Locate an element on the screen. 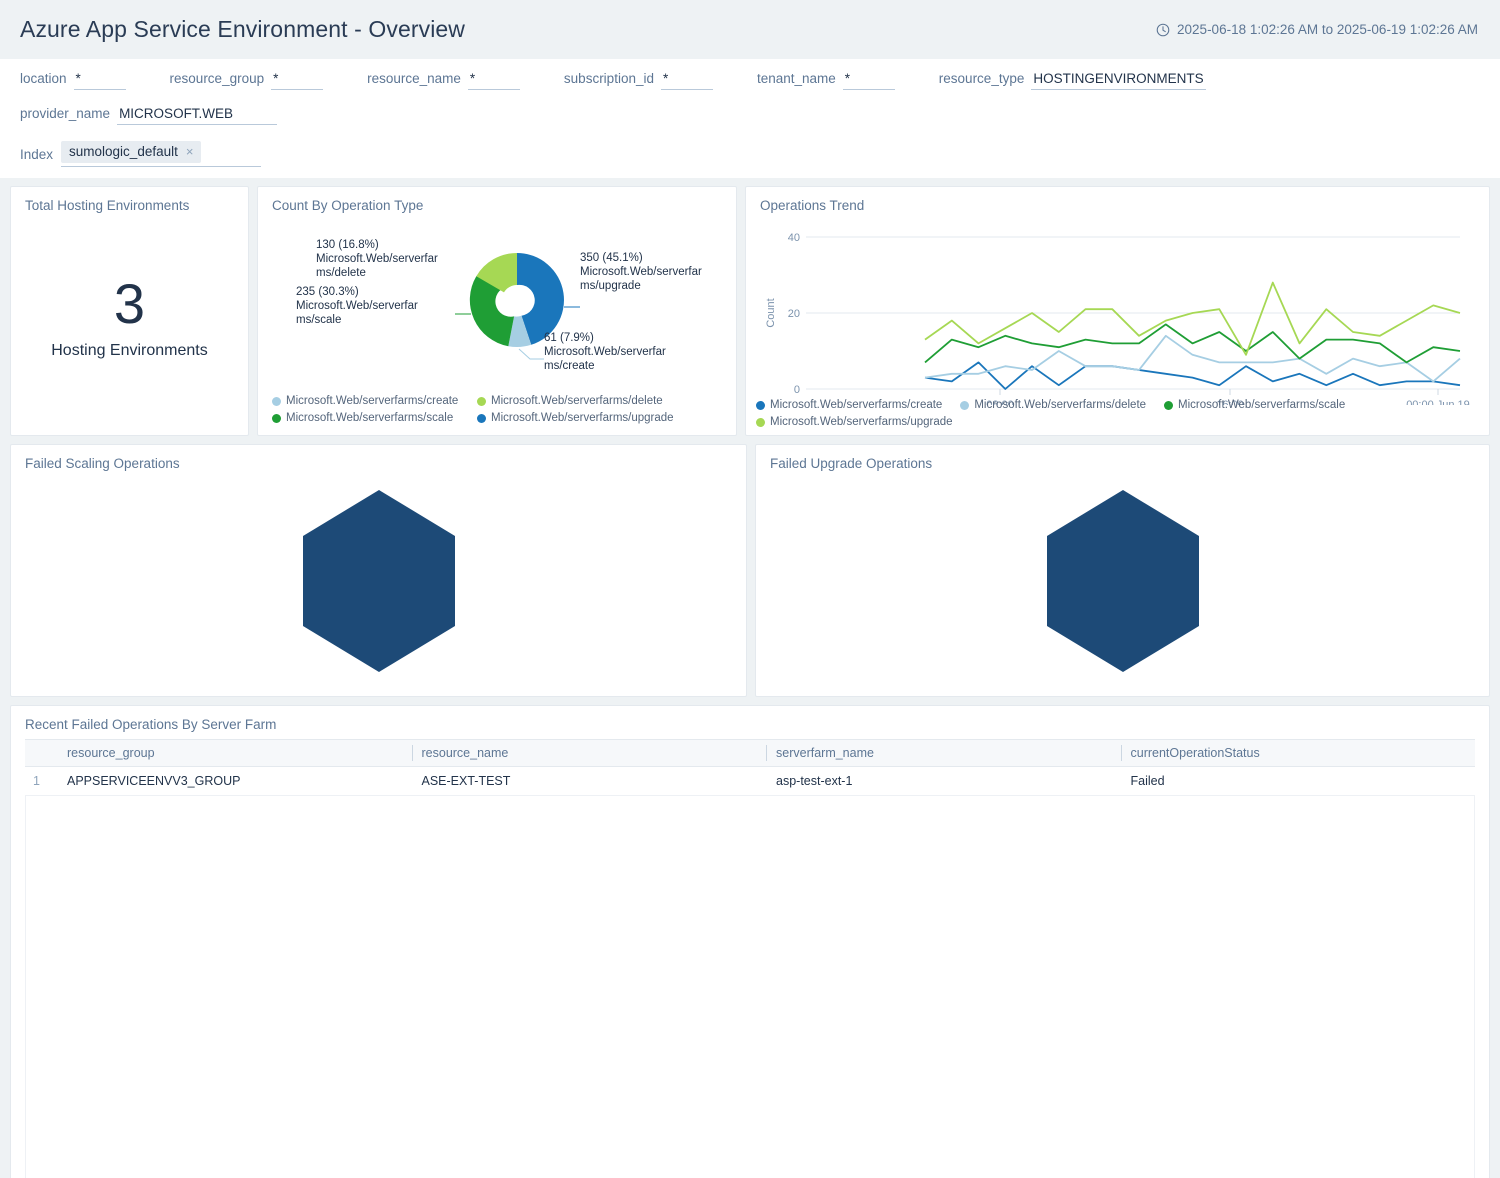 The height and width of the screenshot is (1178, 1500). failed-upgrade-honeycomb is located at coordinates (1122, 580).